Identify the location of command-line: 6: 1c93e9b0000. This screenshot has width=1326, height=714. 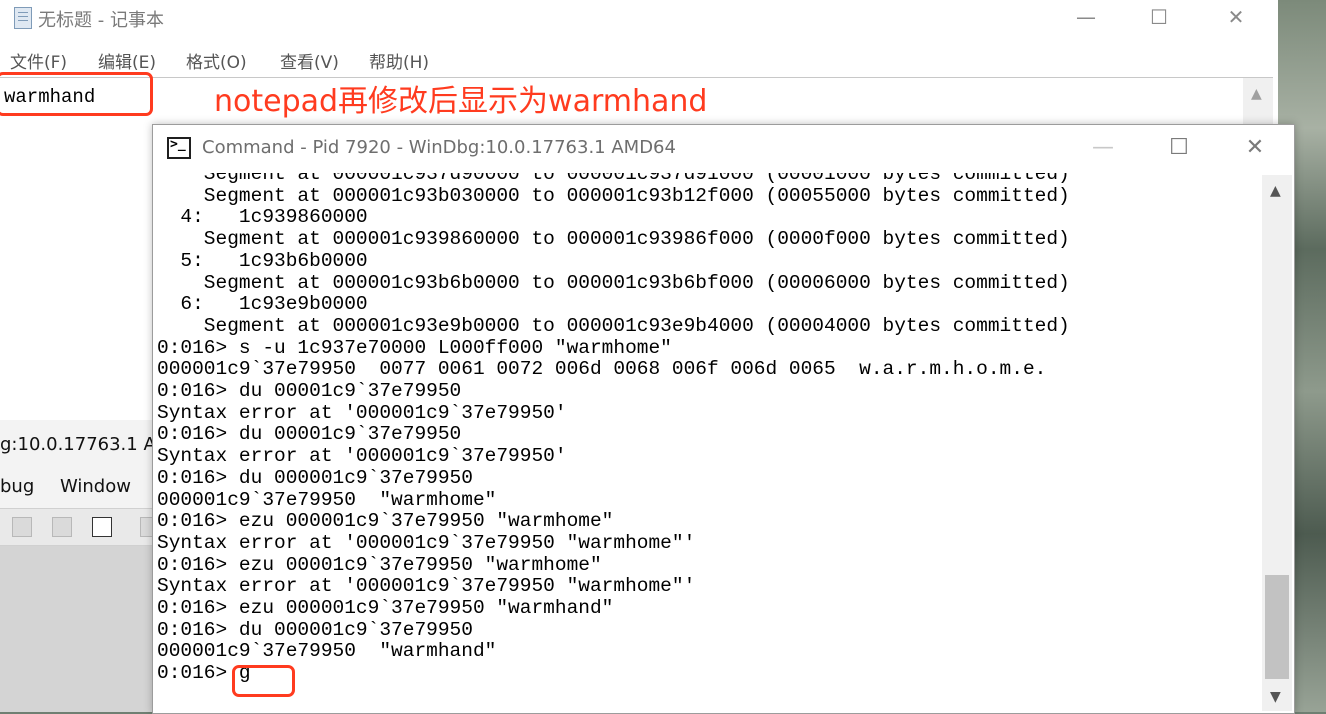
(262, 304).